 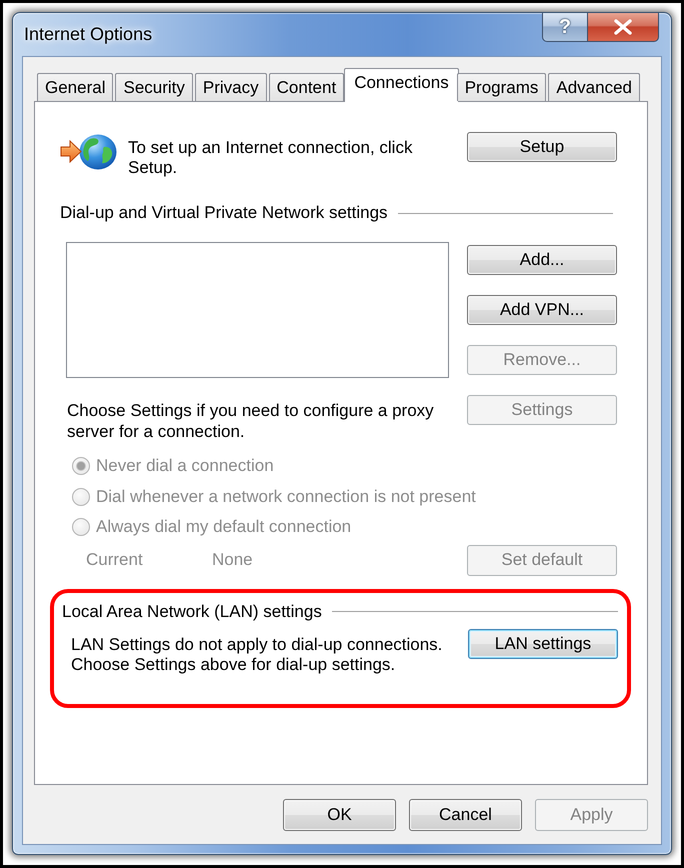 I want to click on tab: Advanced, so click(x=594, y=87).